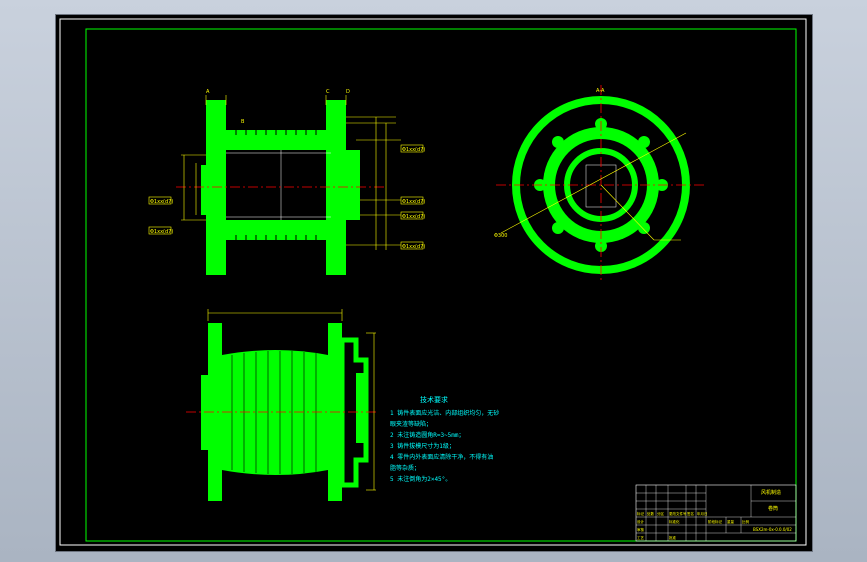 The image size is (867, 562). Describe the element at coordinates (161, 202) in the screenshot. I see `callout-left-1: Φ1xx(d7)` at that location.